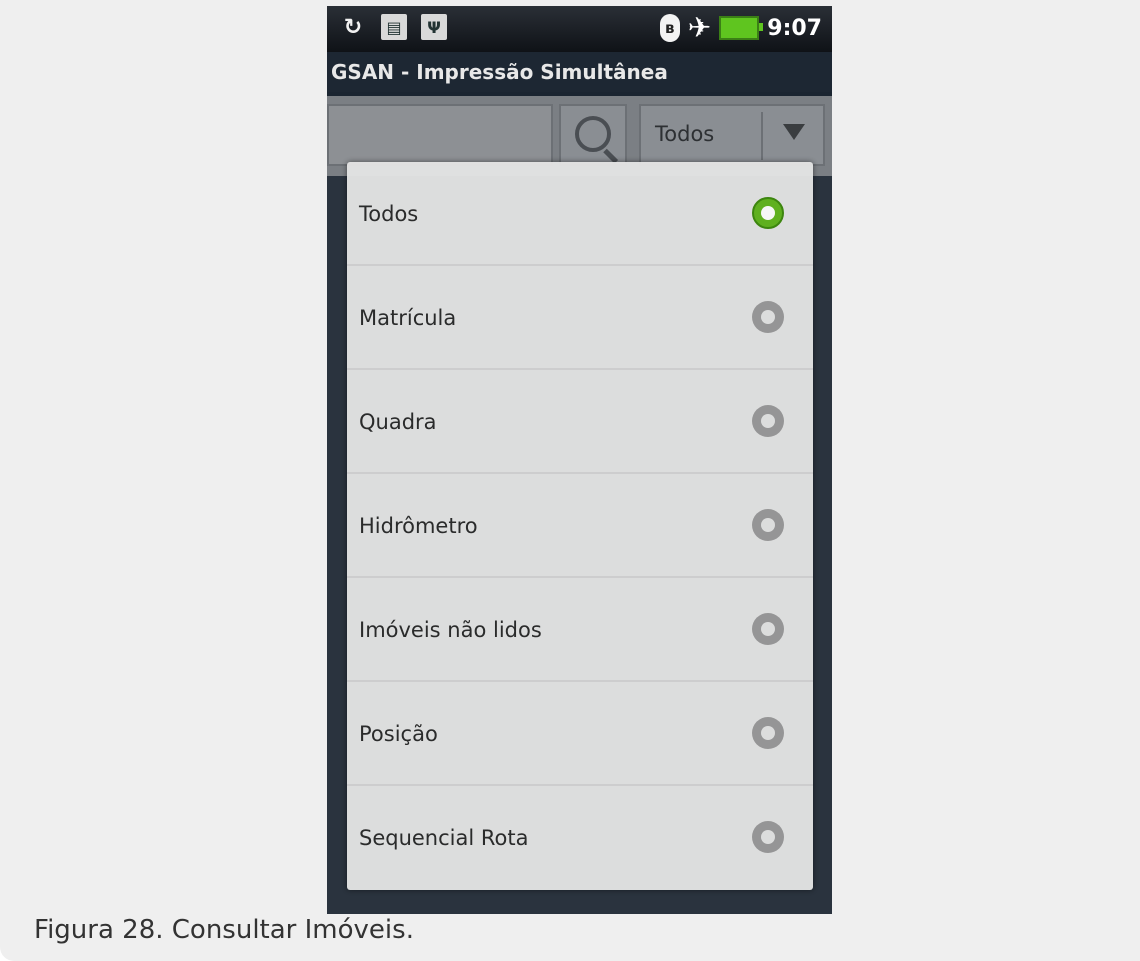 This screenshot has width=1140, height=961. What do you see at coordinates (440, 135) in the screenshot?
I see `search-input` at bounding box center [440, 135].